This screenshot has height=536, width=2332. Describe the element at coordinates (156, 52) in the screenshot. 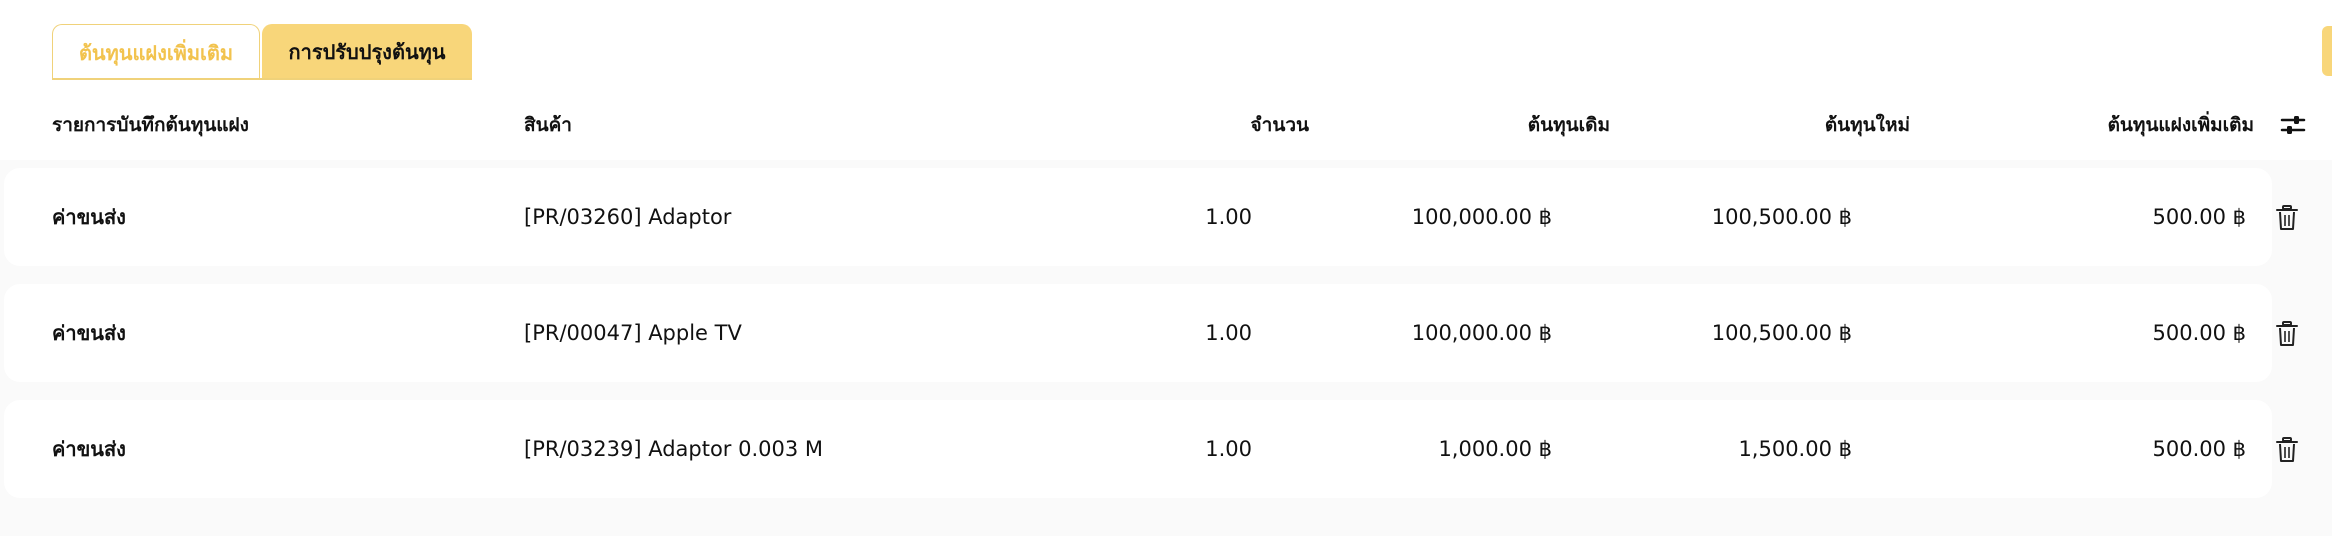

I see `tab-additional-hidden-cost: ต้นทุนแฝงเพิ่มเติม` at that location.